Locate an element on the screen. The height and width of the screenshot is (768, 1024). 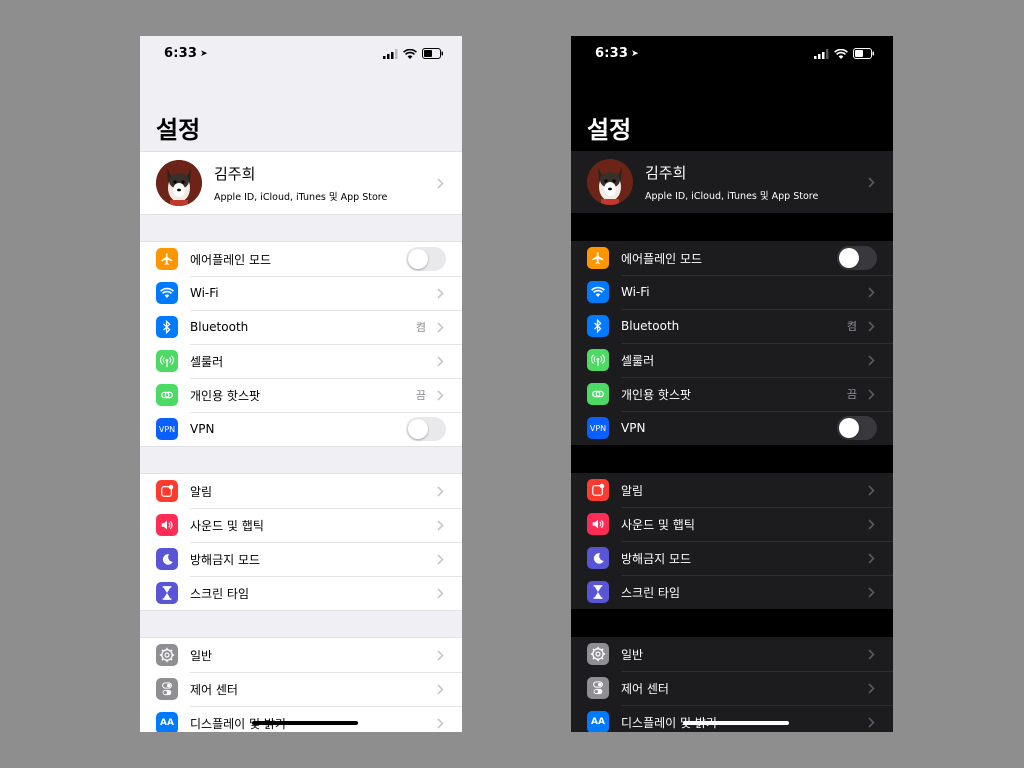
notifications-label: 알림 is located at coordinates (201, 491).